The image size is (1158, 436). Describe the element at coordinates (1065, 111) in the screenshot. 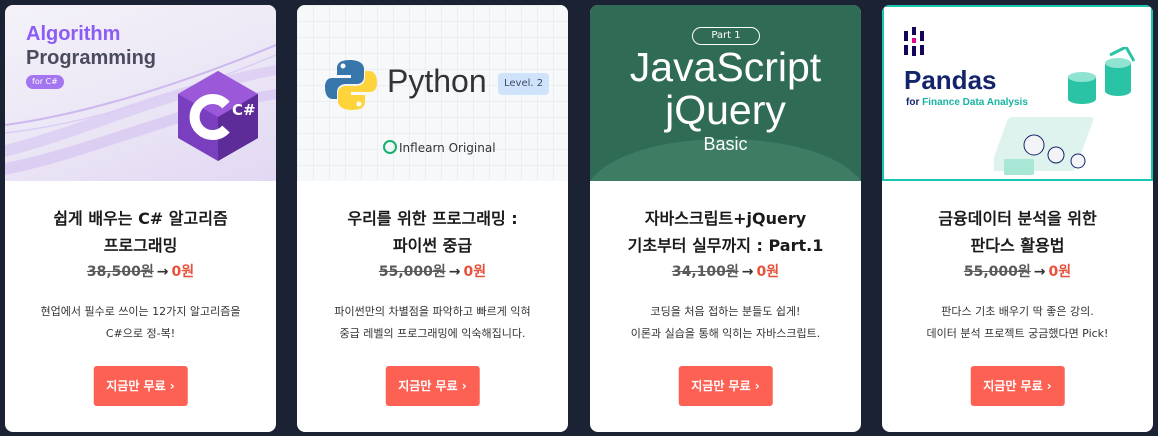

I see `finance-illustration` at that location.